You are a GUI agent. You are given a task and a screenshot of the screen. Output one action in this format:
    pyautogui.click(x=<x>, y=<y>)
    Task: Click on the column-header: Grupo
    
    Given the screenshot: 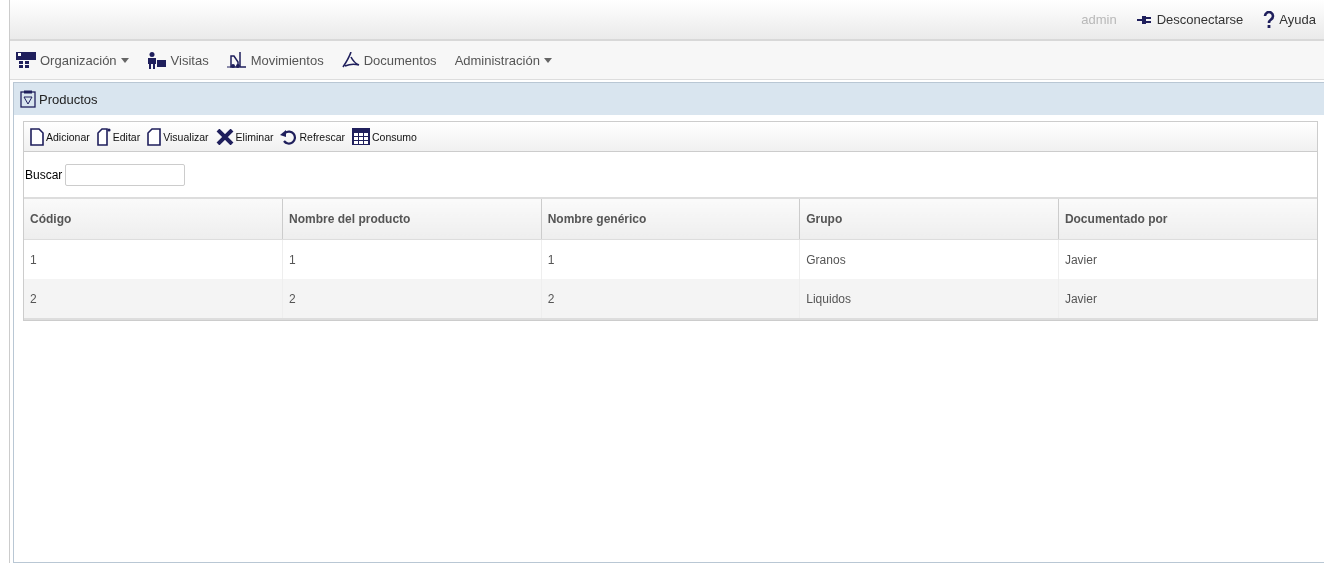 What is the action you would take?
    pyautogui.click(x=929, y=219)
    